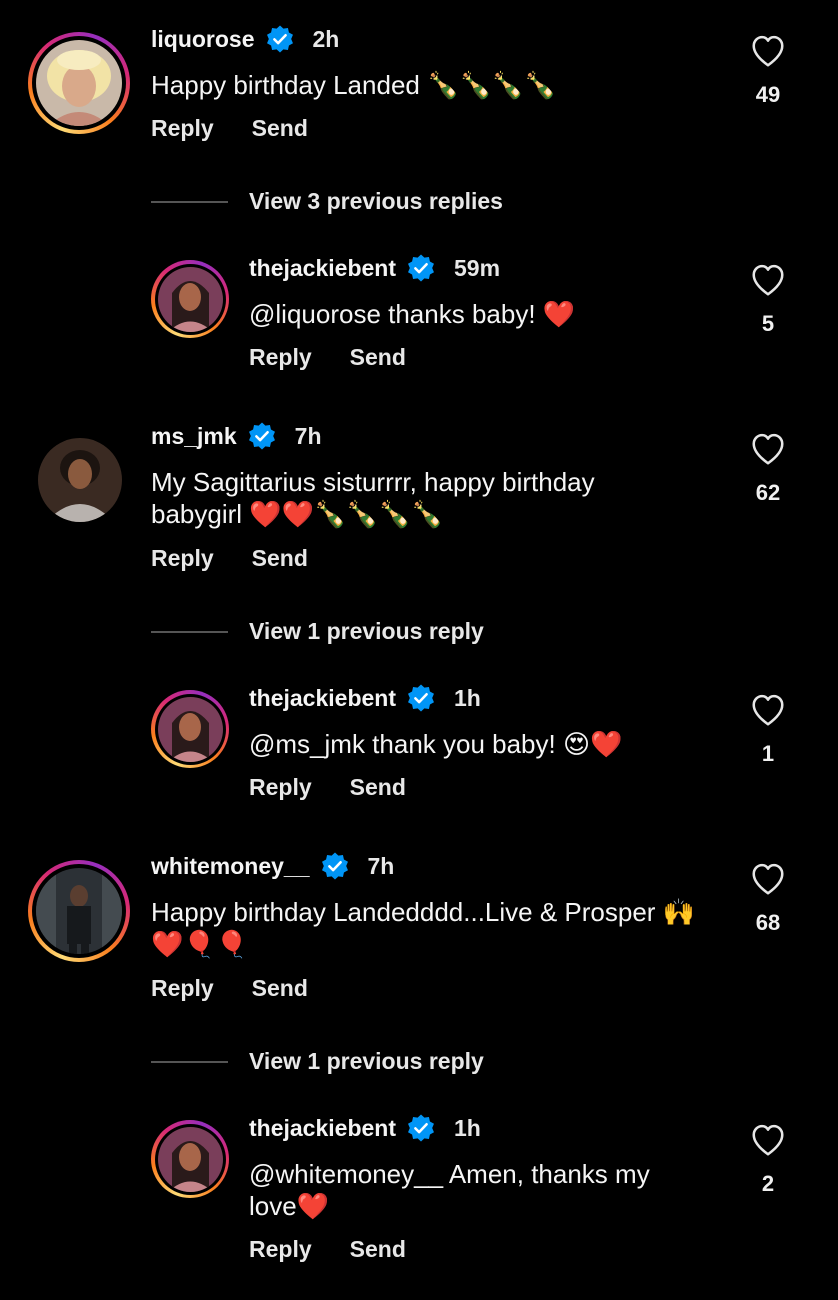 This screenshot has width=838, height=1300. I want to click on comment-username: ms_jmk, so click(194, 436).